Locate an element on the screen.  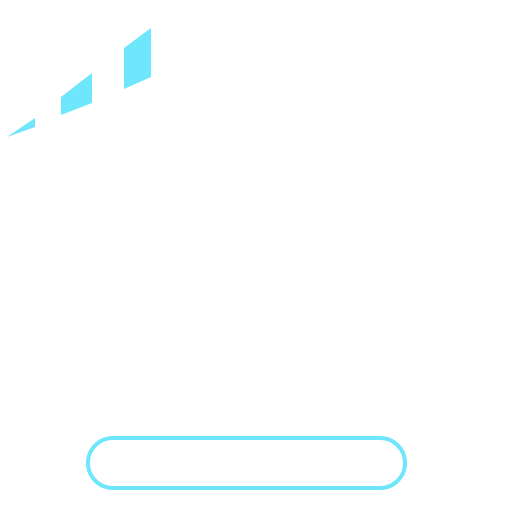
action-button is located at coordinates (246, 463).